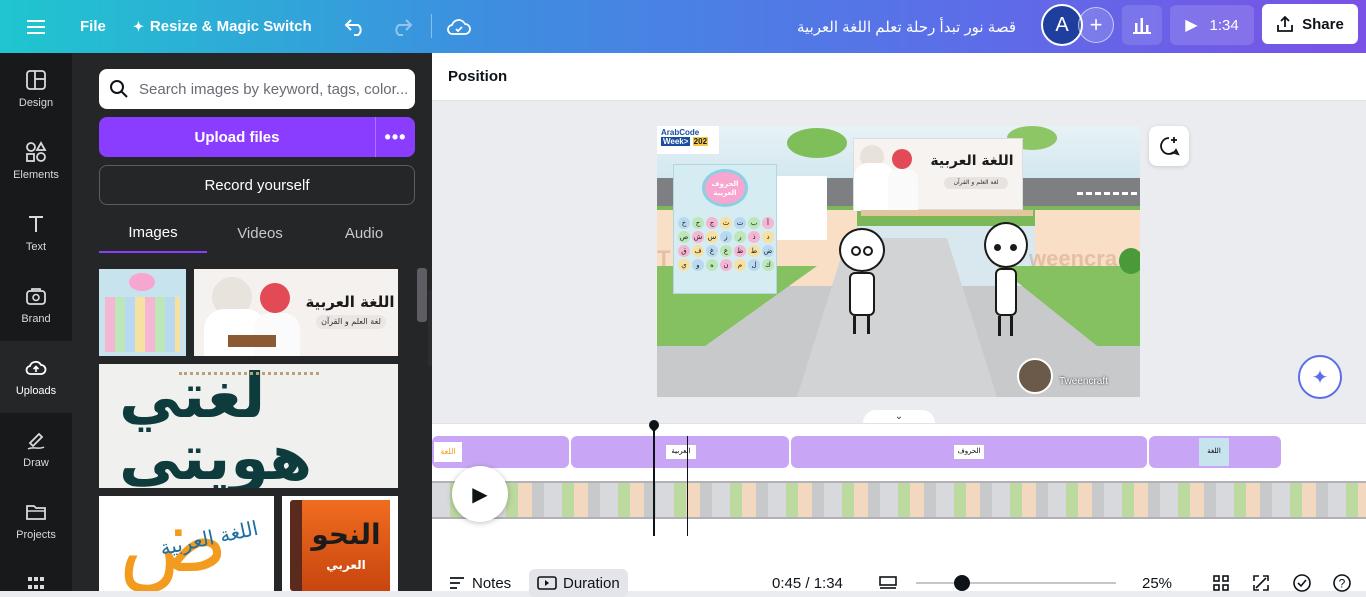 The height and width of the screenshot is (597, 1366). I want to click on tab-videos: Videos, so click(260, 233).